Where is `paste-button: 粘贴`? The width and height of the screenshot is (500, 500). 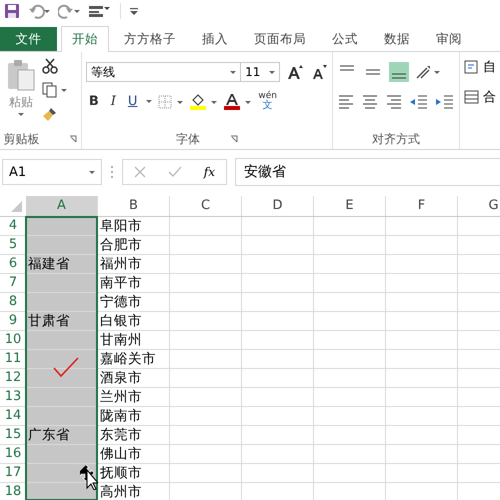
paste-button: 粘贴 is located at coordinates (21, 92).